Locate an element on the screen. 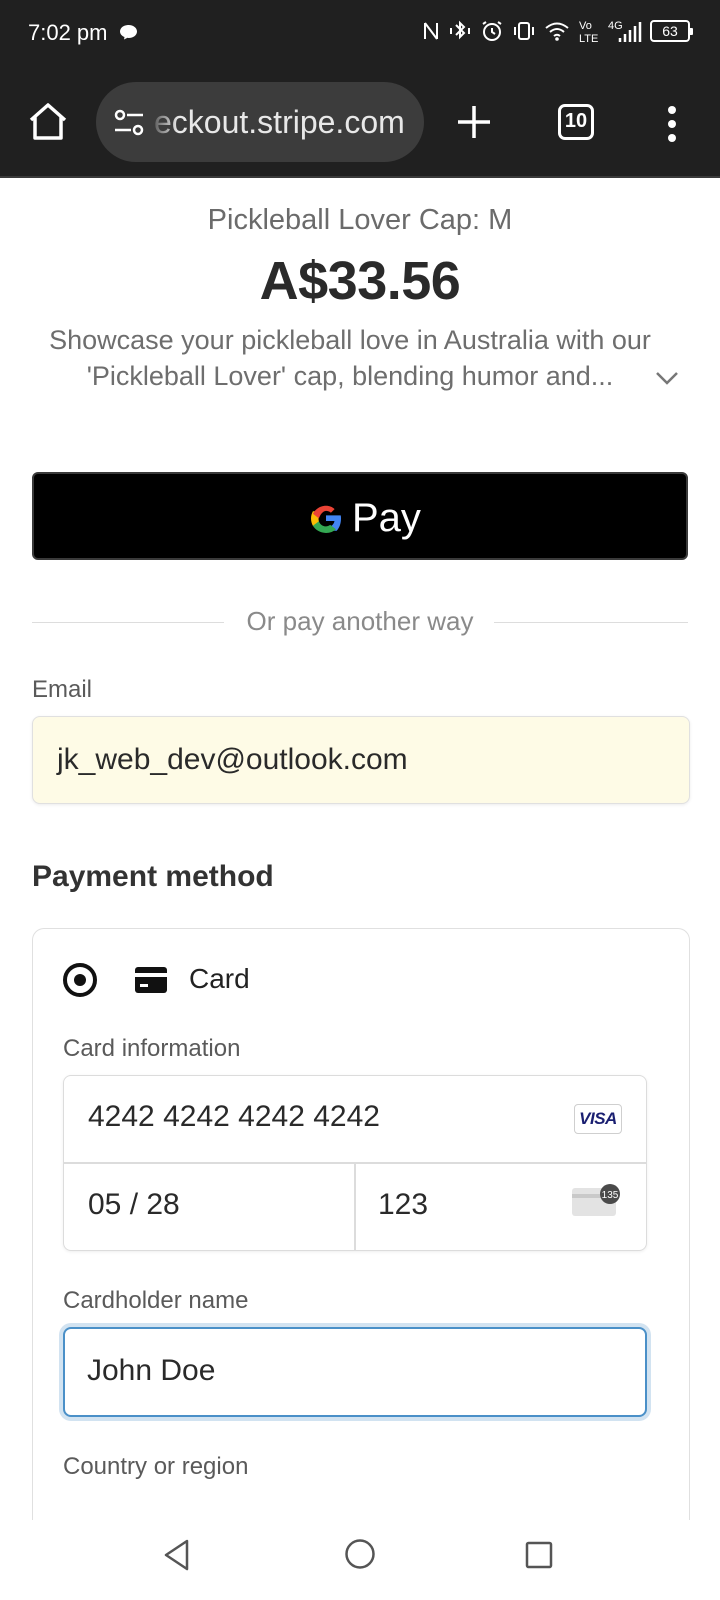  home-icon is located at coordinates (48, 122).